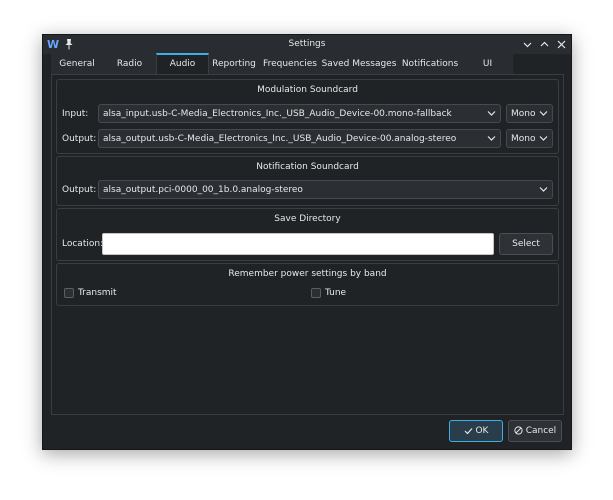 The image size is (613, 500). Describe the element at coordinates (75, 114) in the screenshot. I see `input-label: Input:` at that location.